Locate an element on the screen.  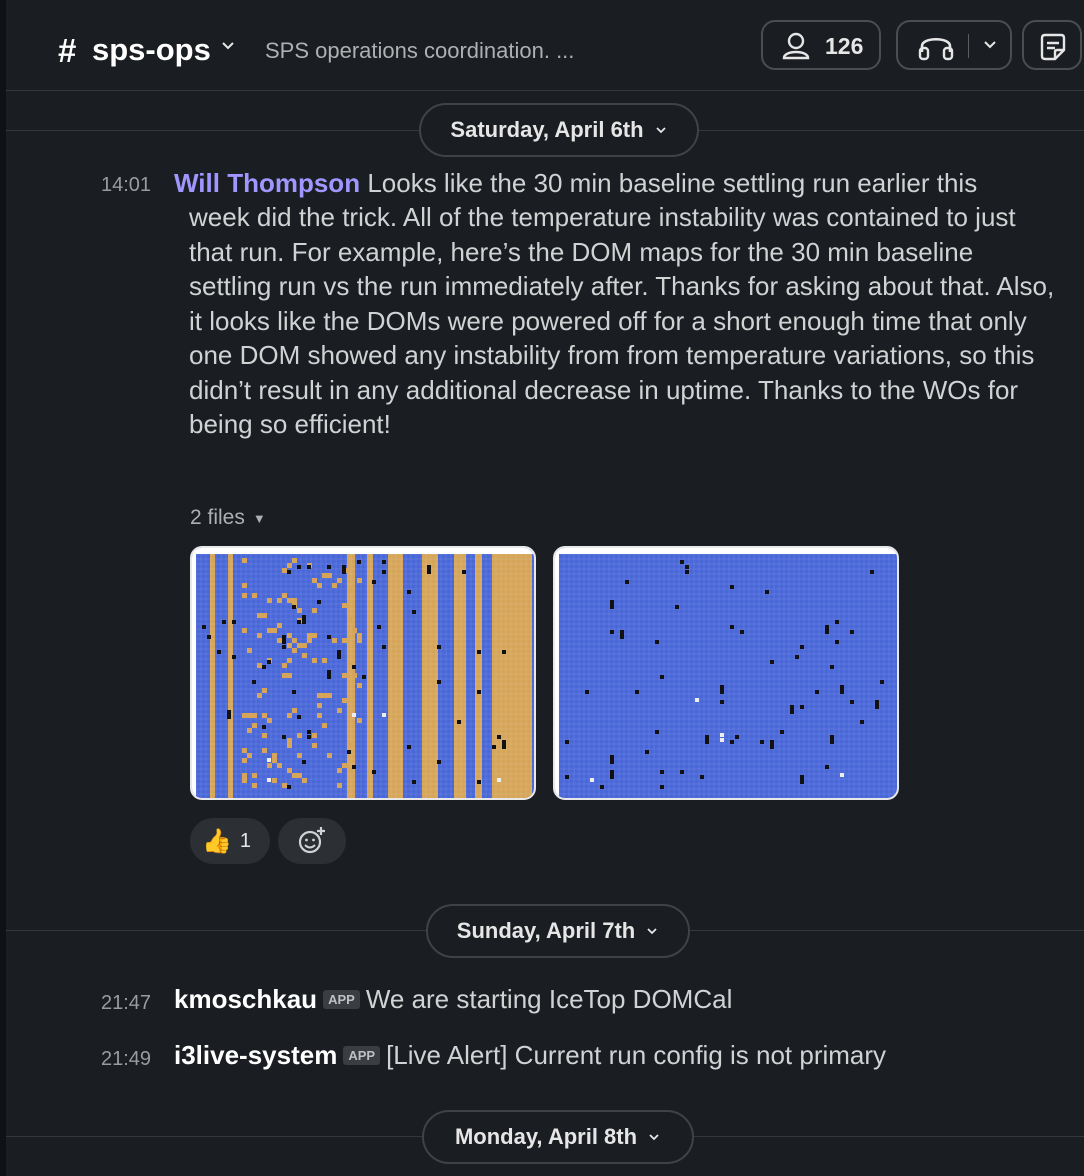
date-label: Sunday, April 7th is located at coordinates (546, 930).